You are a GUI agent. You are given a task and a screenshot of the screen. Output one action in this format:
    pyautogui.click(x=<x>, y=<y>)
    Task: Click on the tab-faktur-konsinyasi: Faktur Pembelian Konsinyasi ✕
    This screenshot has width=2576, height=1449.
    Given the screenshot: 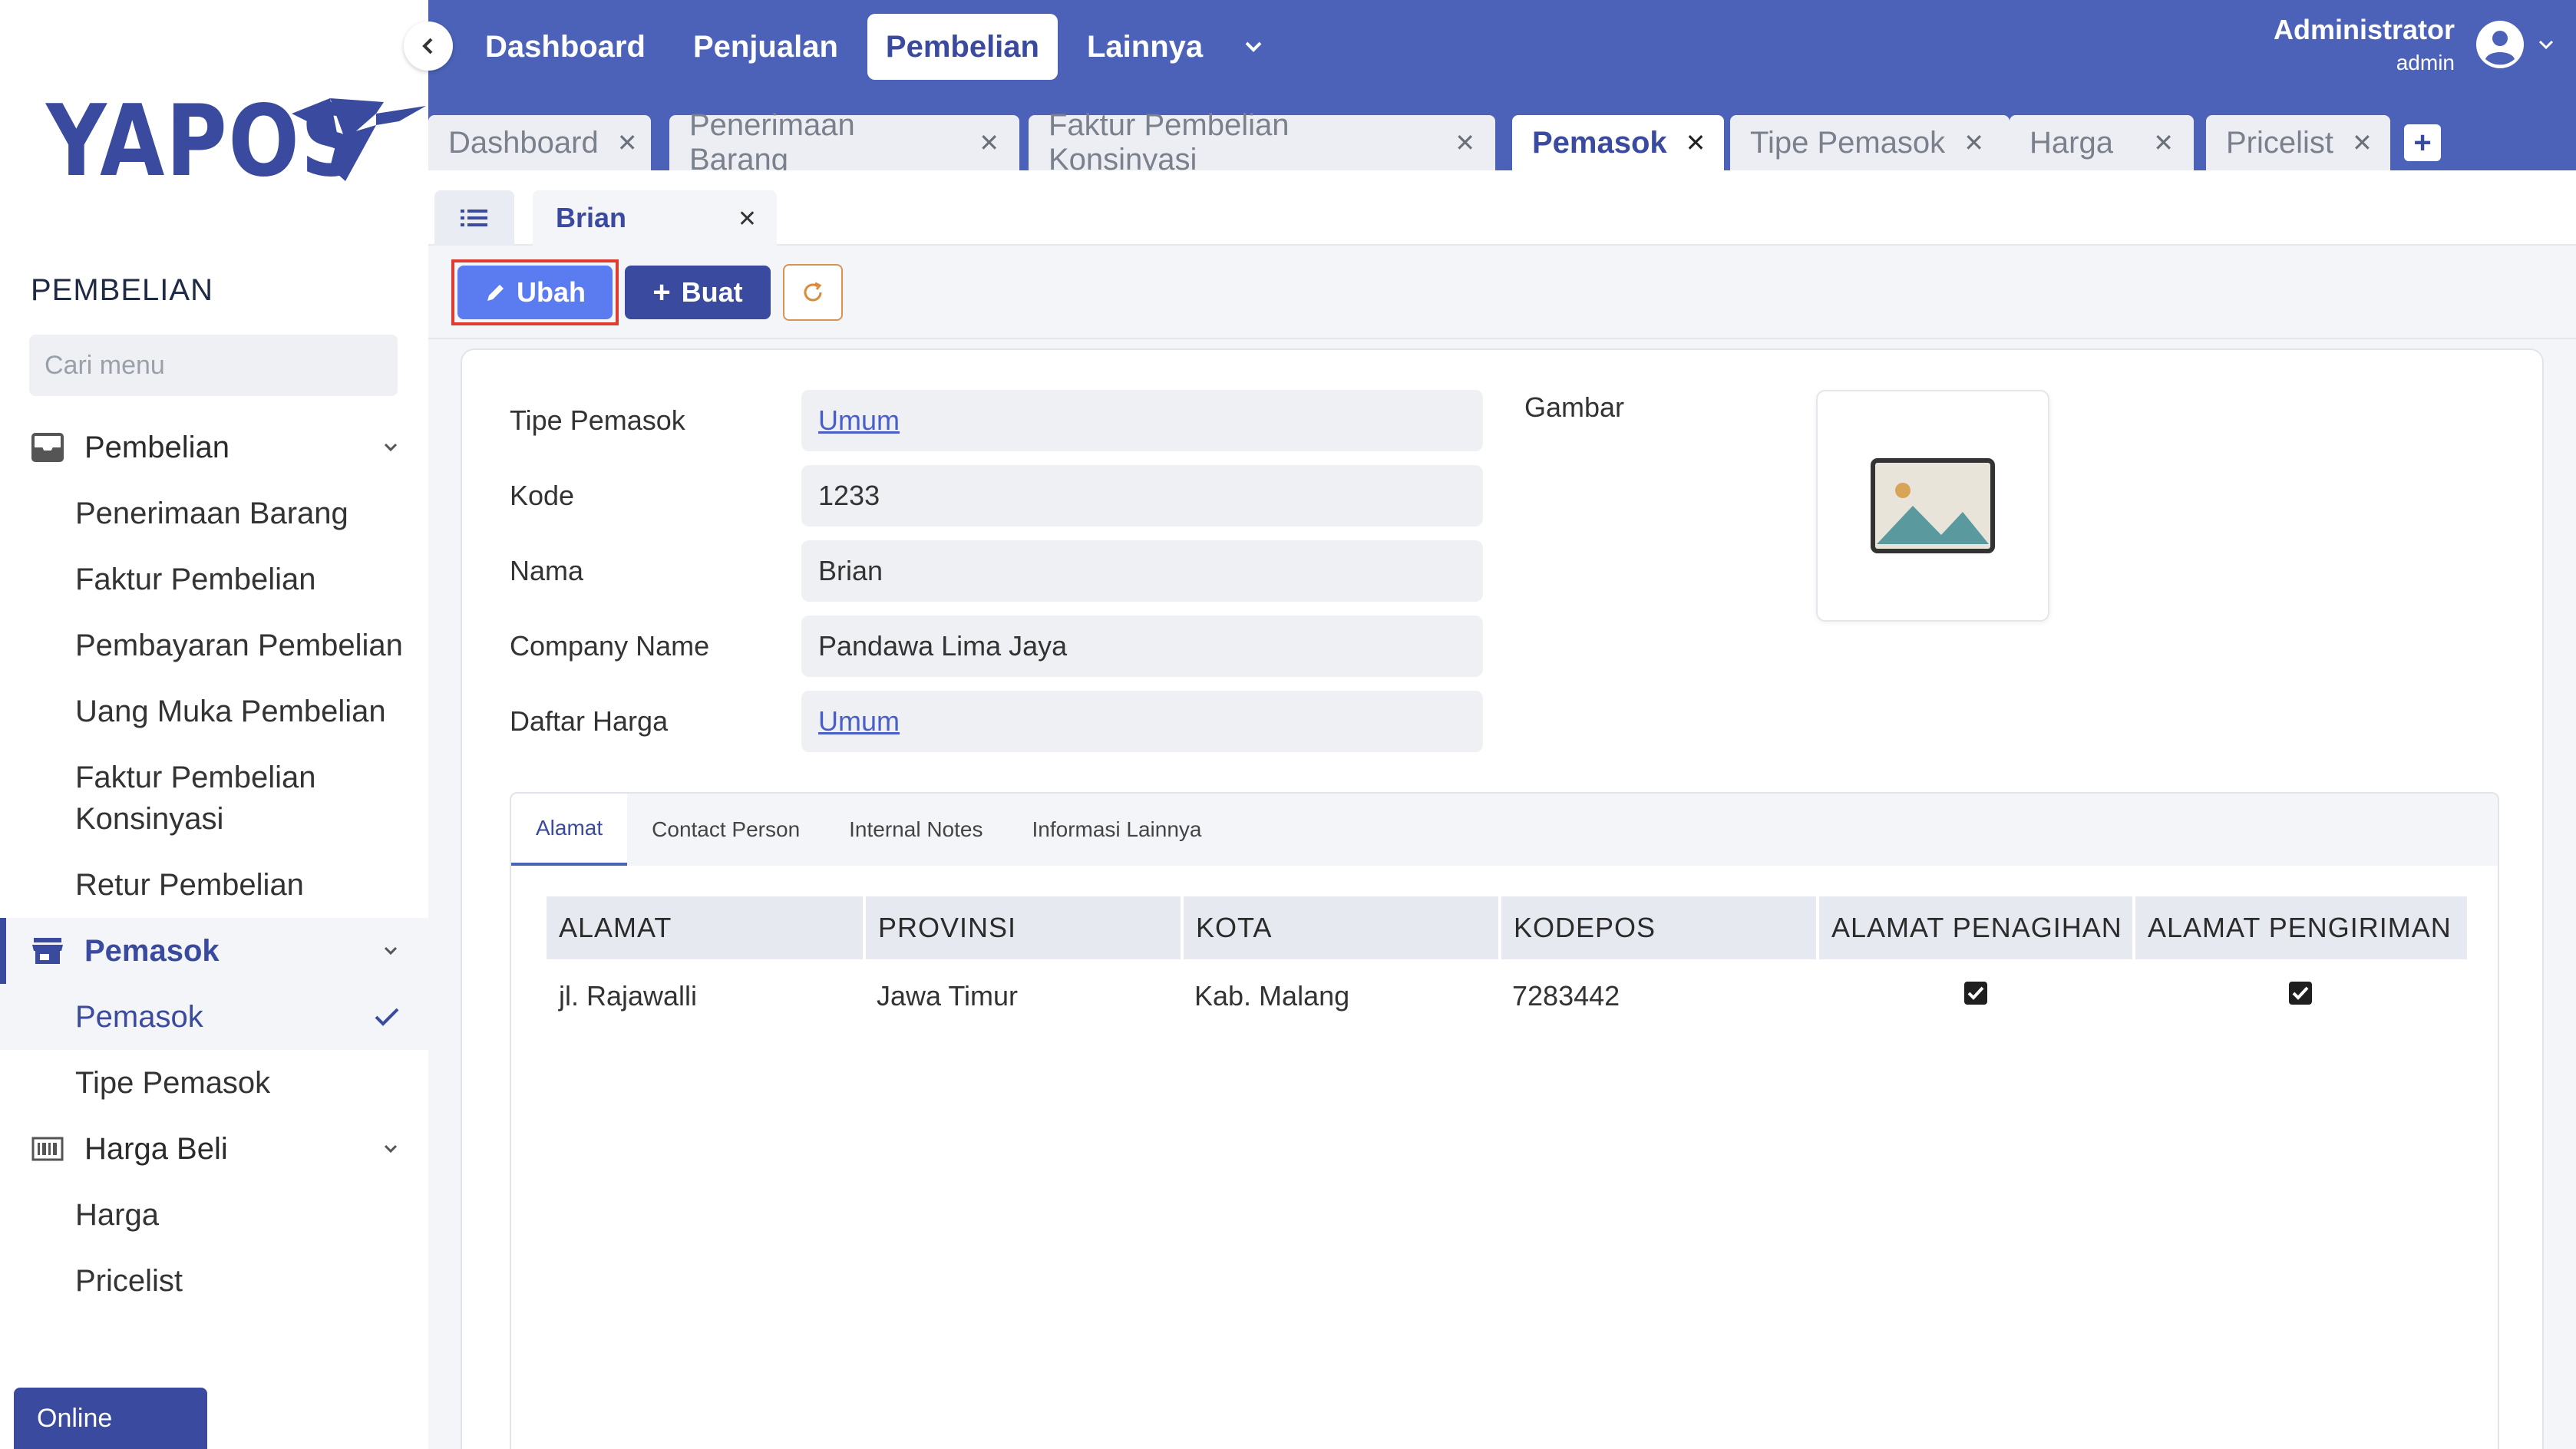 What is the action you would take?
    pyautogui.click(x=1262, y=142)
    